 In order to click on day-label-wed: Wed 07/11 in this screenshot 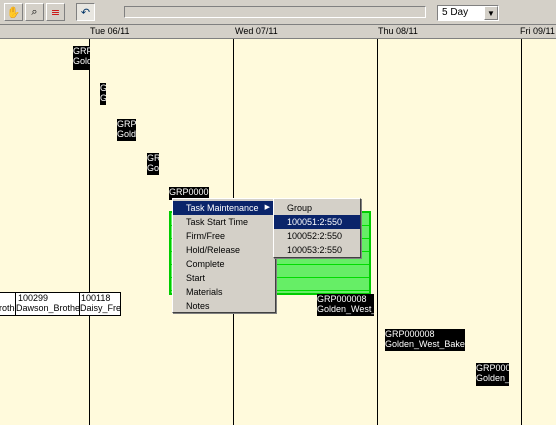, I will do `click(256, 31)`.